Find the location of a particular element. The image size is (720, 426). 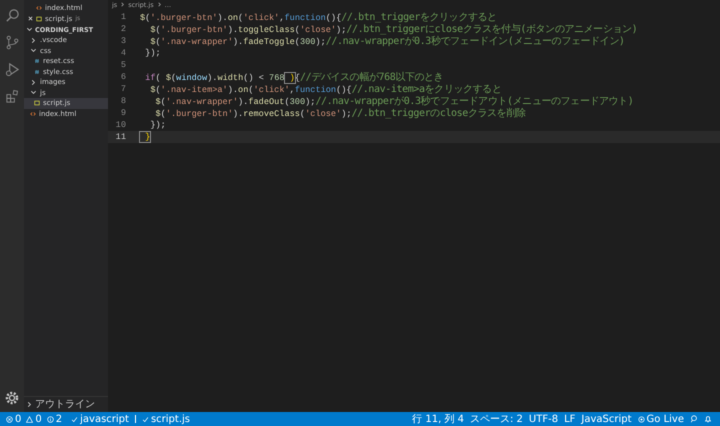

status-item: LF is located at coordinates (570, 419).